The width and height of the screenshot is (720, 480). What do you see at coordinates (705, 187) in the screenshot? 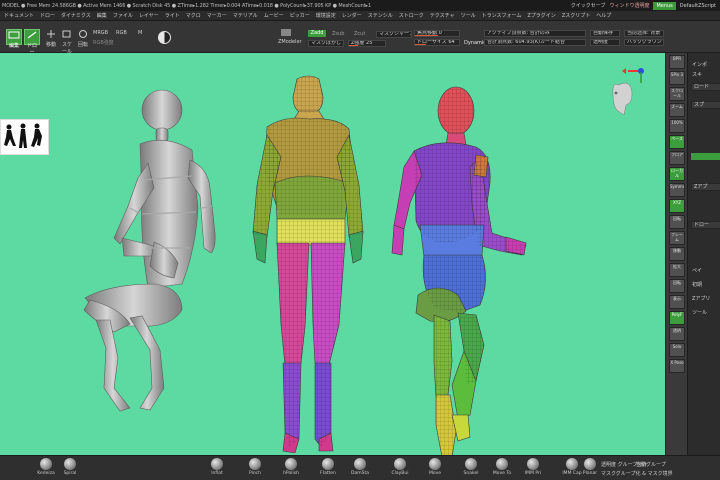
I see `zapp-link-button: Zアプ` at bounding box center [705, 187].